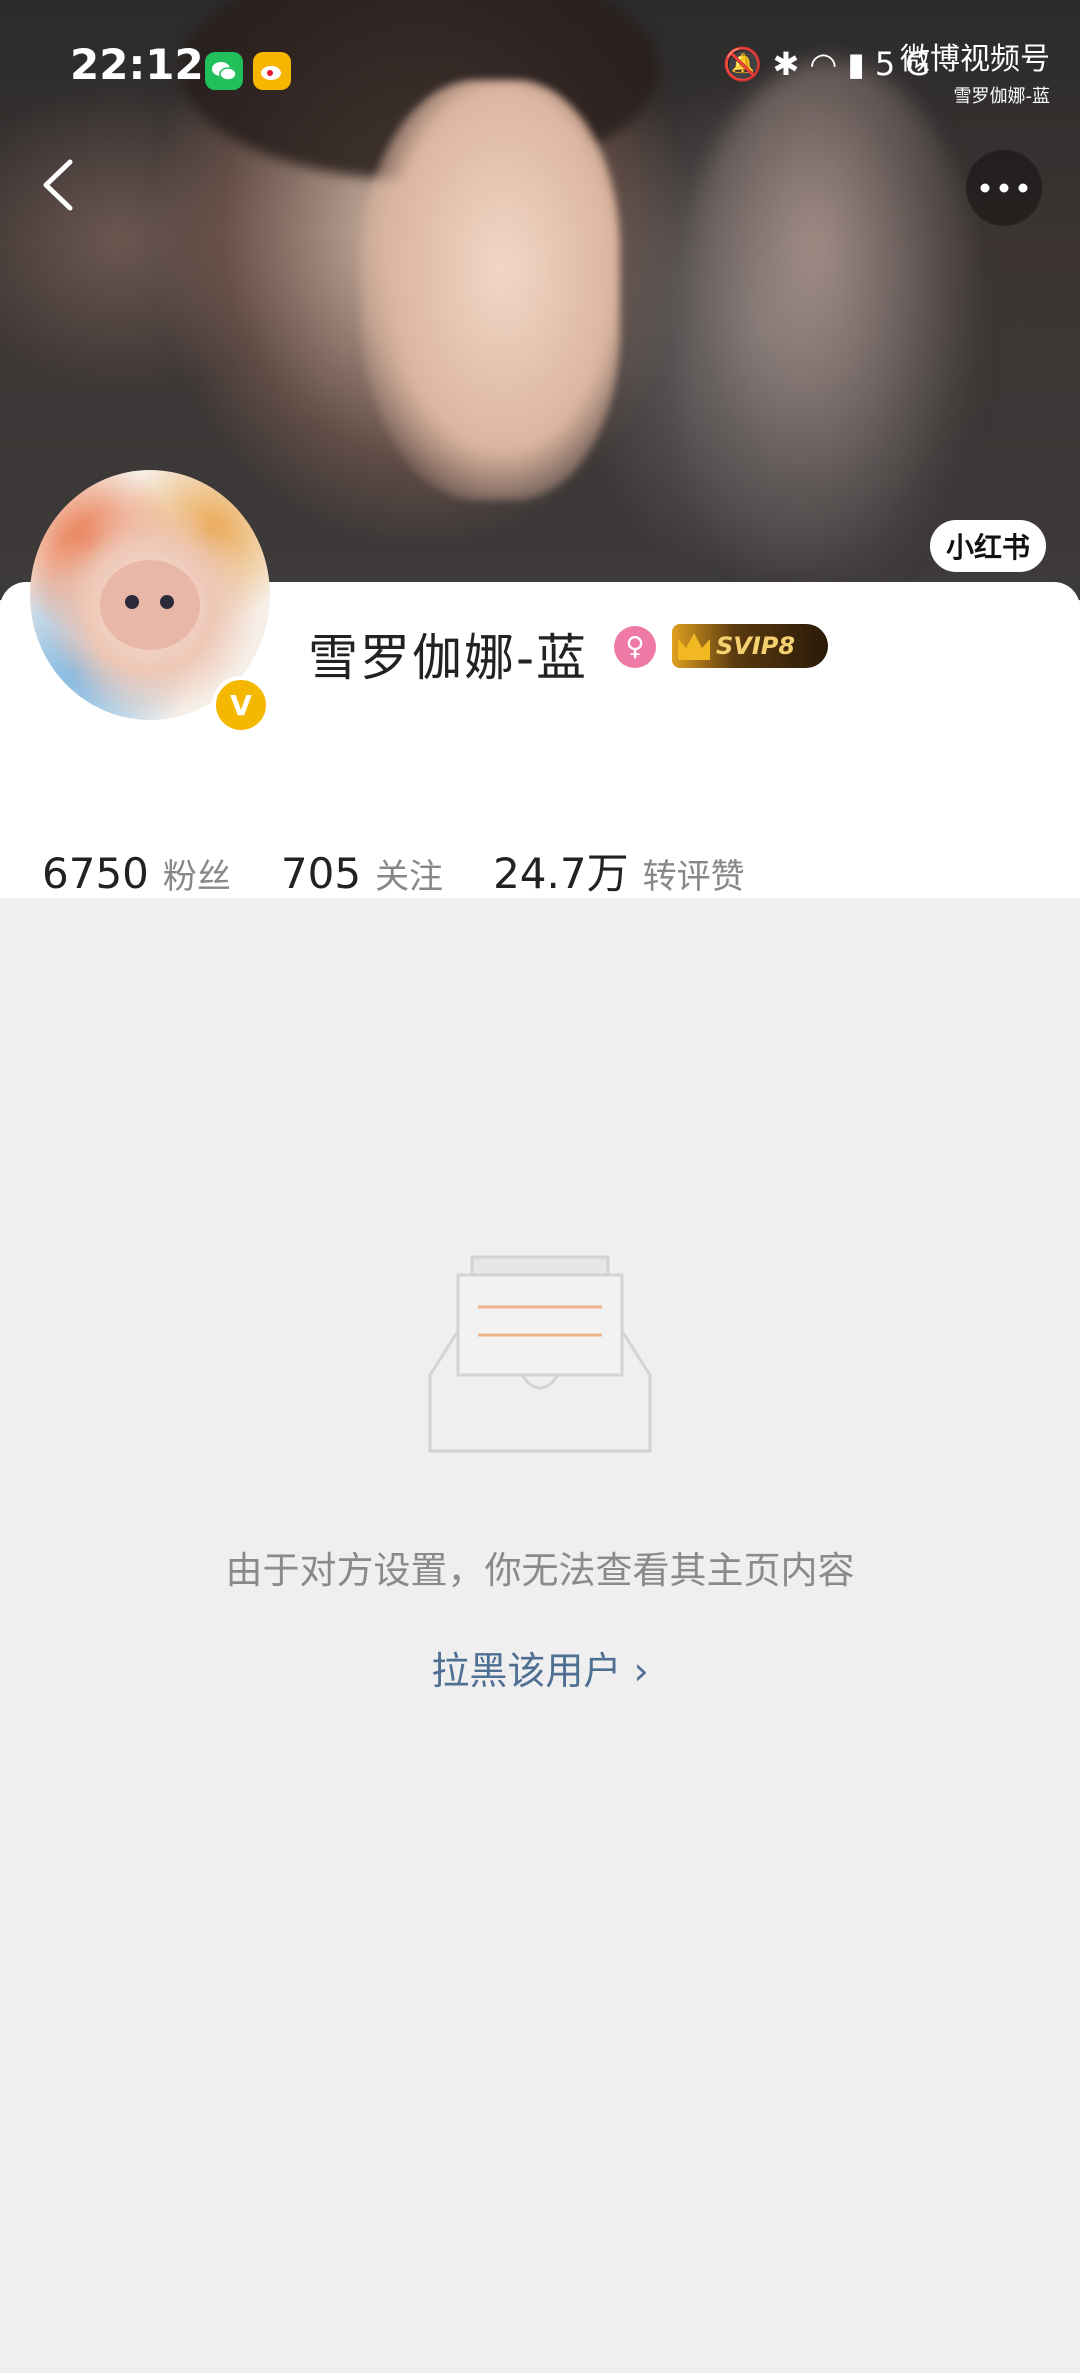 The image size is (1080, 2373). What do you see at coordinates (828, 64) in the screenshot?
I see `wifi-icon: ◠` at bounding box center [828, 64].